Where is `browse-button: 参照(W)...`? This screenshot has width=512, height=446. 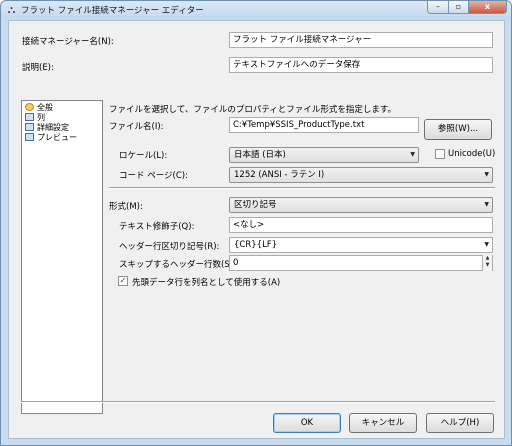
browse-button: 参照(W)... is located at coordinates (458, 129).